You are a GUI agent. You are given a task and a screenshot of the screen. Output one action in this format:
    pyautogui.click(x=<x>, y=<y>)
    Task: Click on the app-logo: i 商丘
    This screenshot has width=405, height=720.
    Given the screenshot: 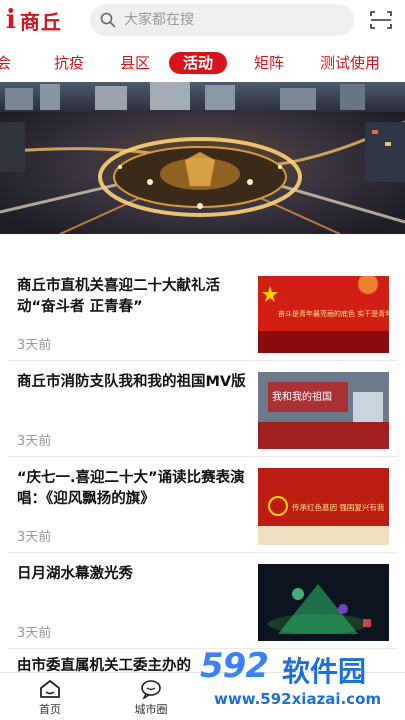 What is the action you would take?
    pyautogui.click(x=34, y=20)
    